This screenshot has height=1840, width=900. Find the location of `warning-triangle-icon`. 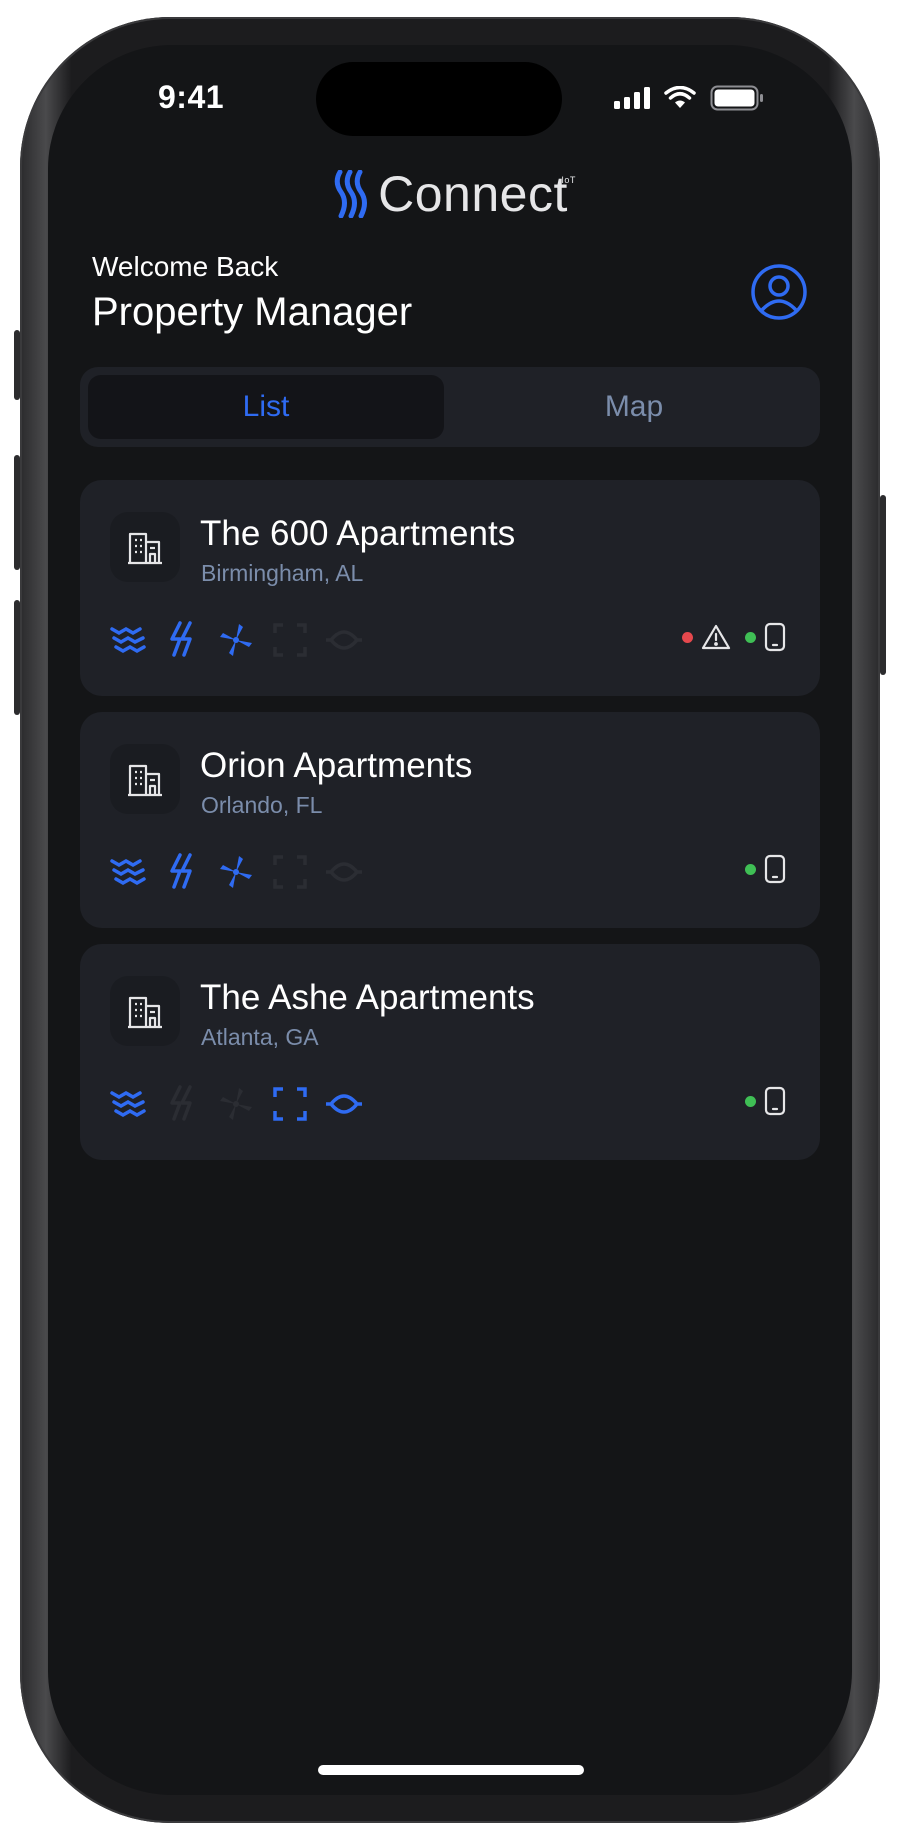

warning-triangle-icon is located at coordinates (716, 637).